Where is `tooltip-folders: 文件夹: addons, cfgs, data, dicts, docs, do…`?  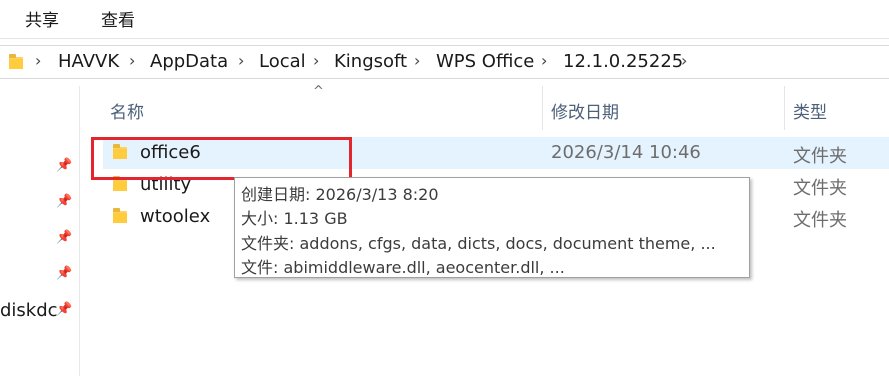 tooltip-folders: 文件夹: addons, cfgs, data, dicts, docs, do… is located at coordinates (478, 243).